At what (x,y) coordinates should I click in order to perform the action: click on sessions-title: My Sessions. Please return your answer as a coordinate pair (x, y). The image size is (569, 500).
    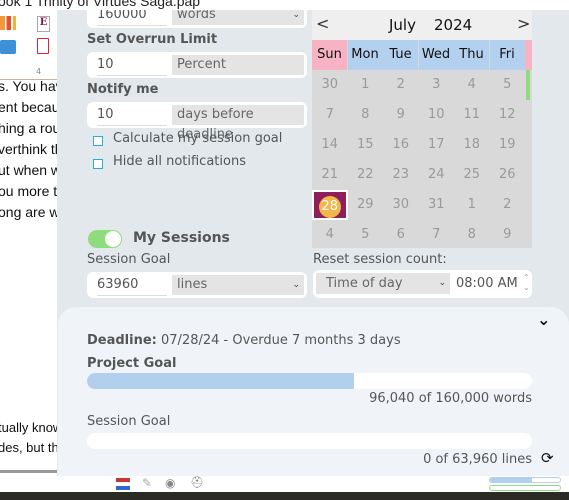
    Looking at the image, I should click on (181, 238).